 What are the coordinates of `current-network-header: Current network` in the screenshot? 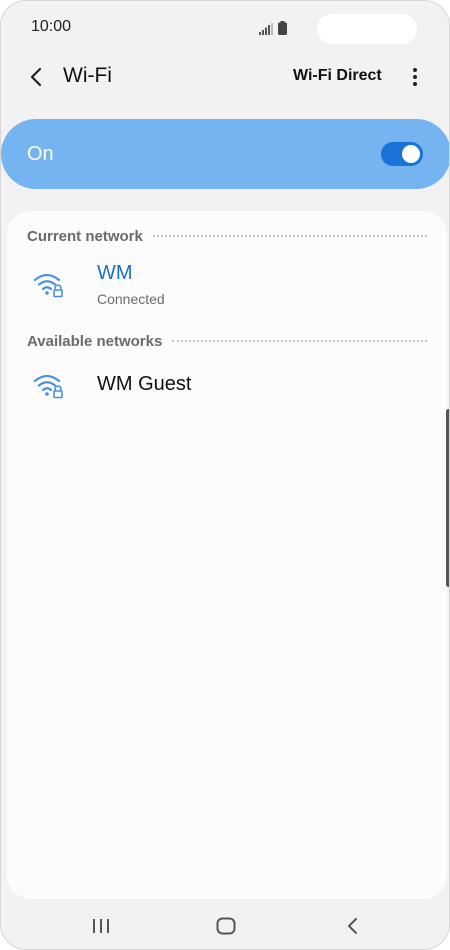 It's located at (227, 236).